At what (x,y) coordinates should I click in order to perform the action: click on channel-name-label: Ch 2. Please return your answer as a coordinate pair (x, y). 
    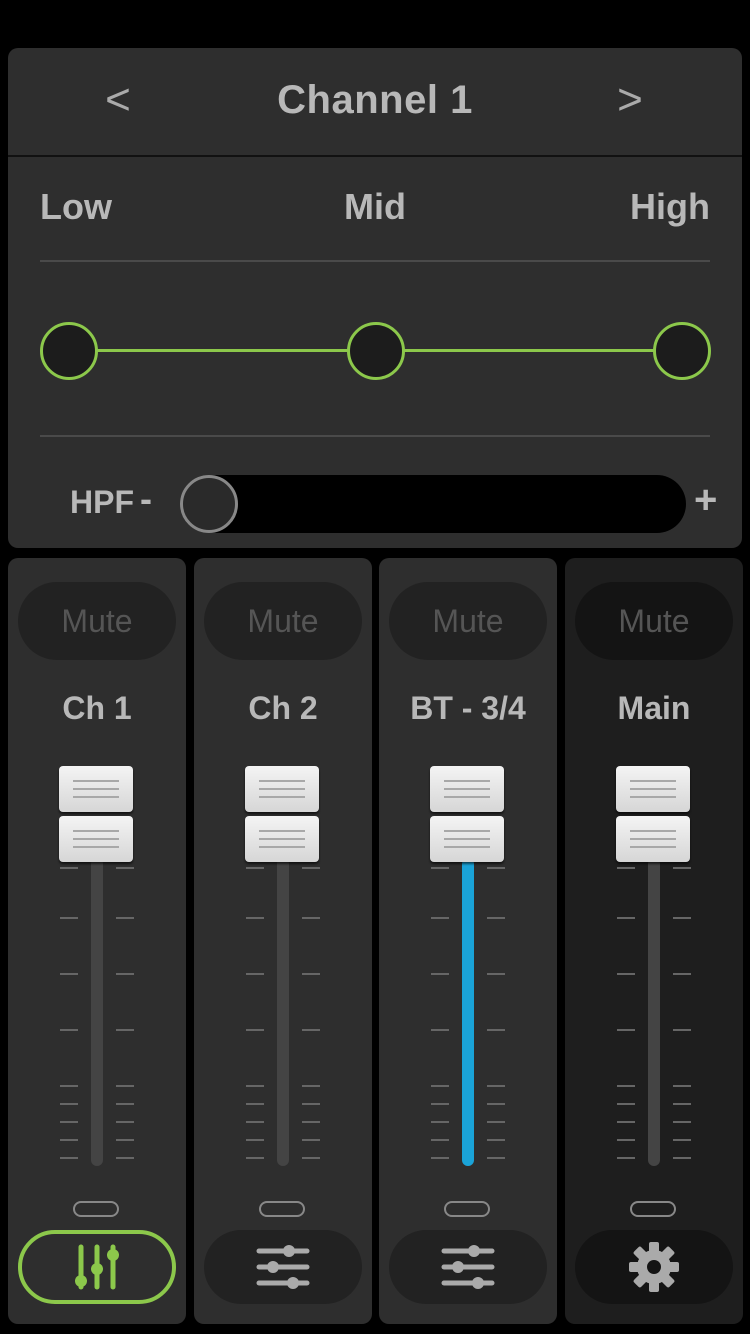
    Looking at the image, I should click on (283, 708).